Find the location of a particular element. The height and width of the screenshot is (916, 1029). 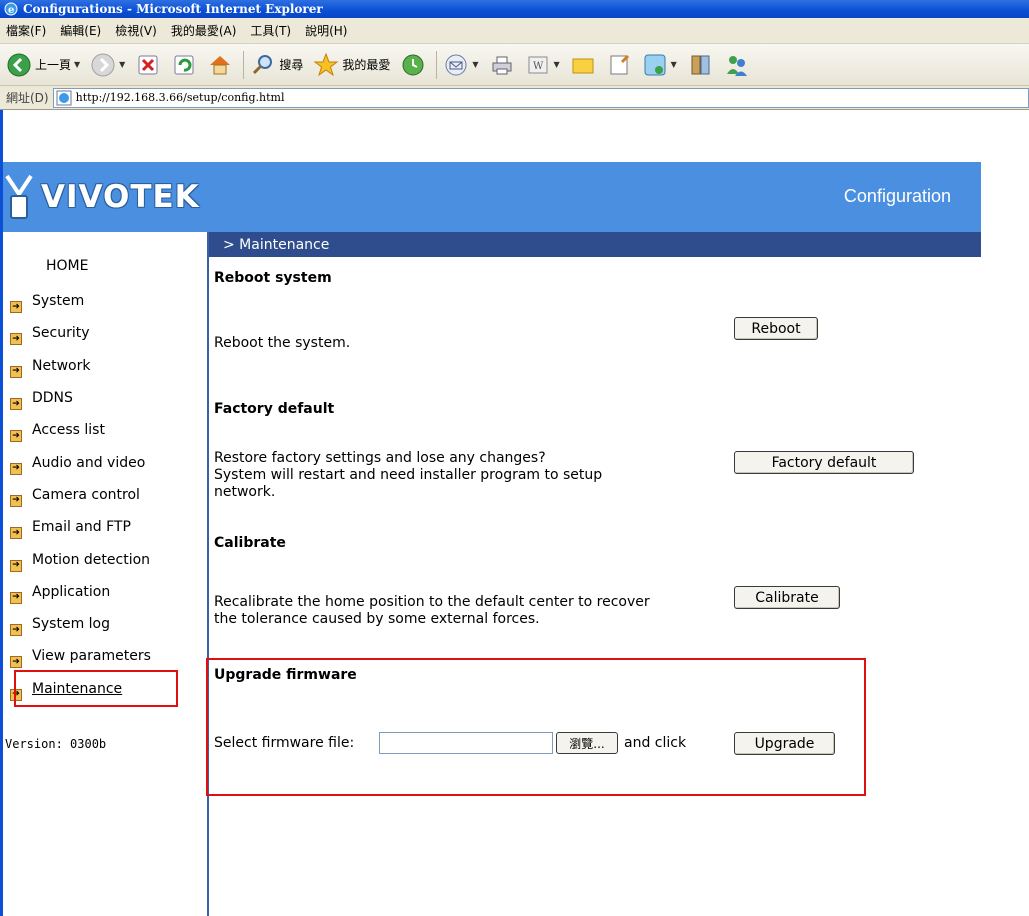

address-url: http://192.168.3.66/setup/config.html is located at coordinates (180, 97).